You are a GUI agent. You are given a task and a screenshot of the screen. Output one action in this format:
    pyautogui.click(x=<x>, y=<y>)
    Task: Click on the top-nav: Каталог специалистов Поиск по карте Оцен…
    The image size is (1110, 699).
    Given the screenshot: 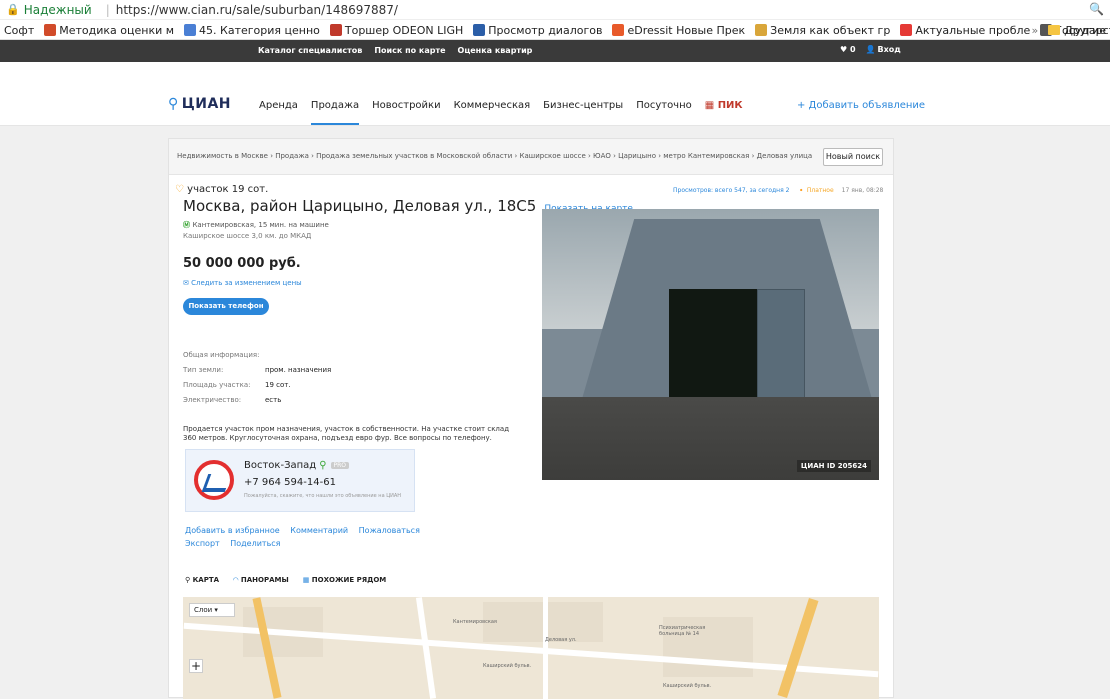 What is the action you would take?
    pyautogui.click(x=555, y=51)
    